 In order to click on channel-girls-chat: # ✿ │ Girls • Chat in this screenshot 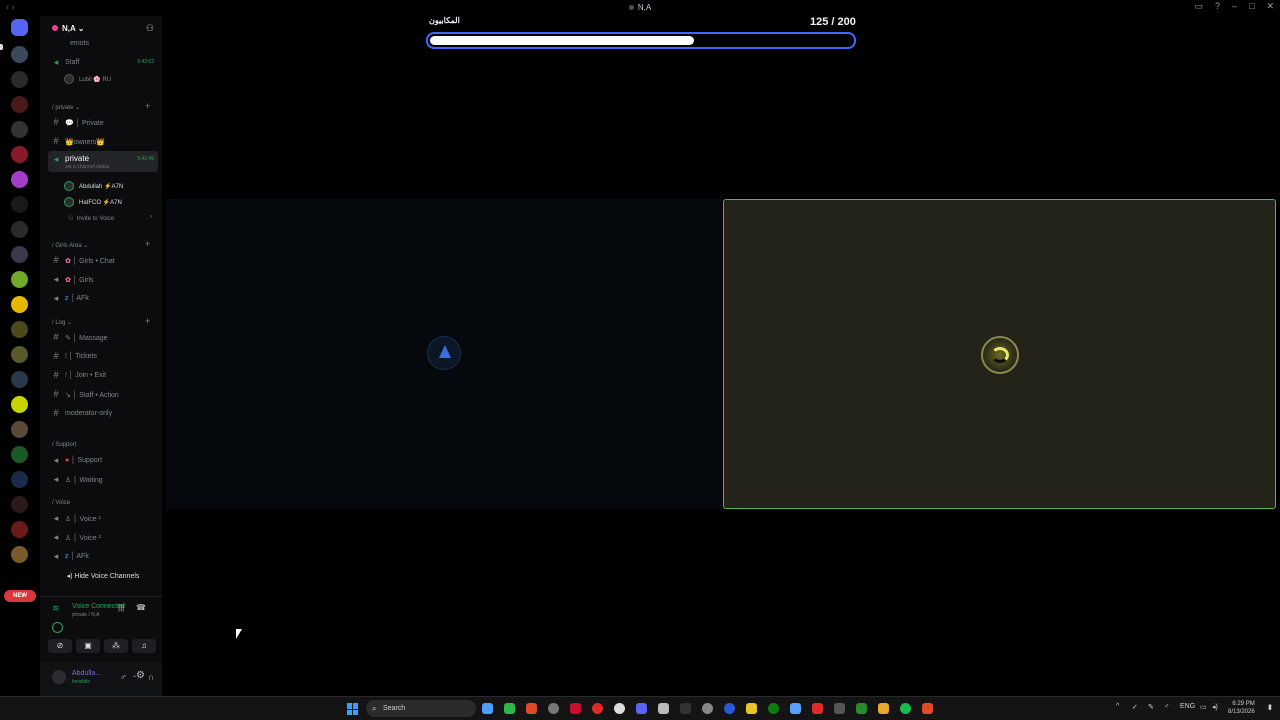, I will do `click(103, 260)`.